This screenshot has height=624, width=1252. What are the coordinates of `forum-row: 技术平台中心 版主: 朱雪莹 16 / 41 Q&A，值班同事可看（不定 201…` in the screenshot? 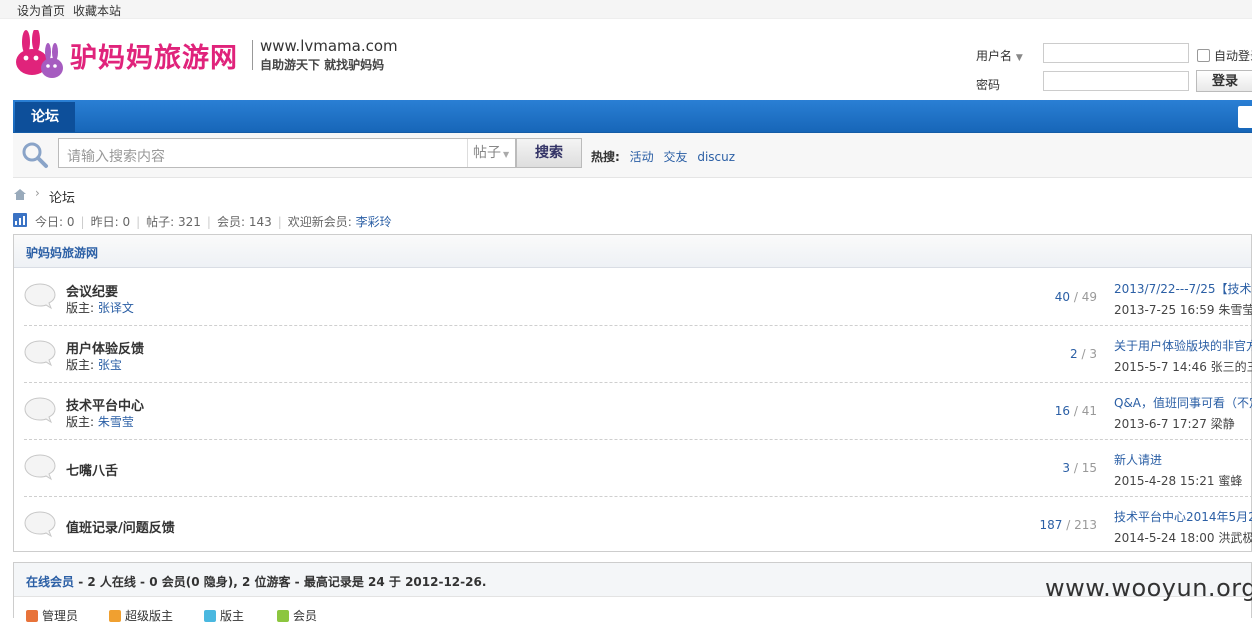 It's located at (638, 411).